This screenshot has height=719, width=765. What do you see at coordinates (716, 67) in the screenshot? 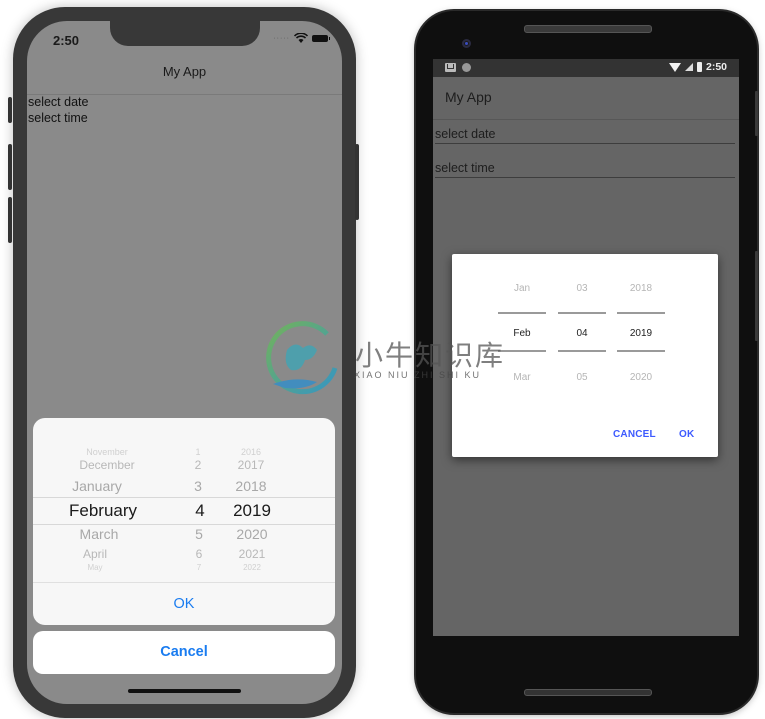
I see `android-status-time: 2:50` at bounding box center [716, 67].